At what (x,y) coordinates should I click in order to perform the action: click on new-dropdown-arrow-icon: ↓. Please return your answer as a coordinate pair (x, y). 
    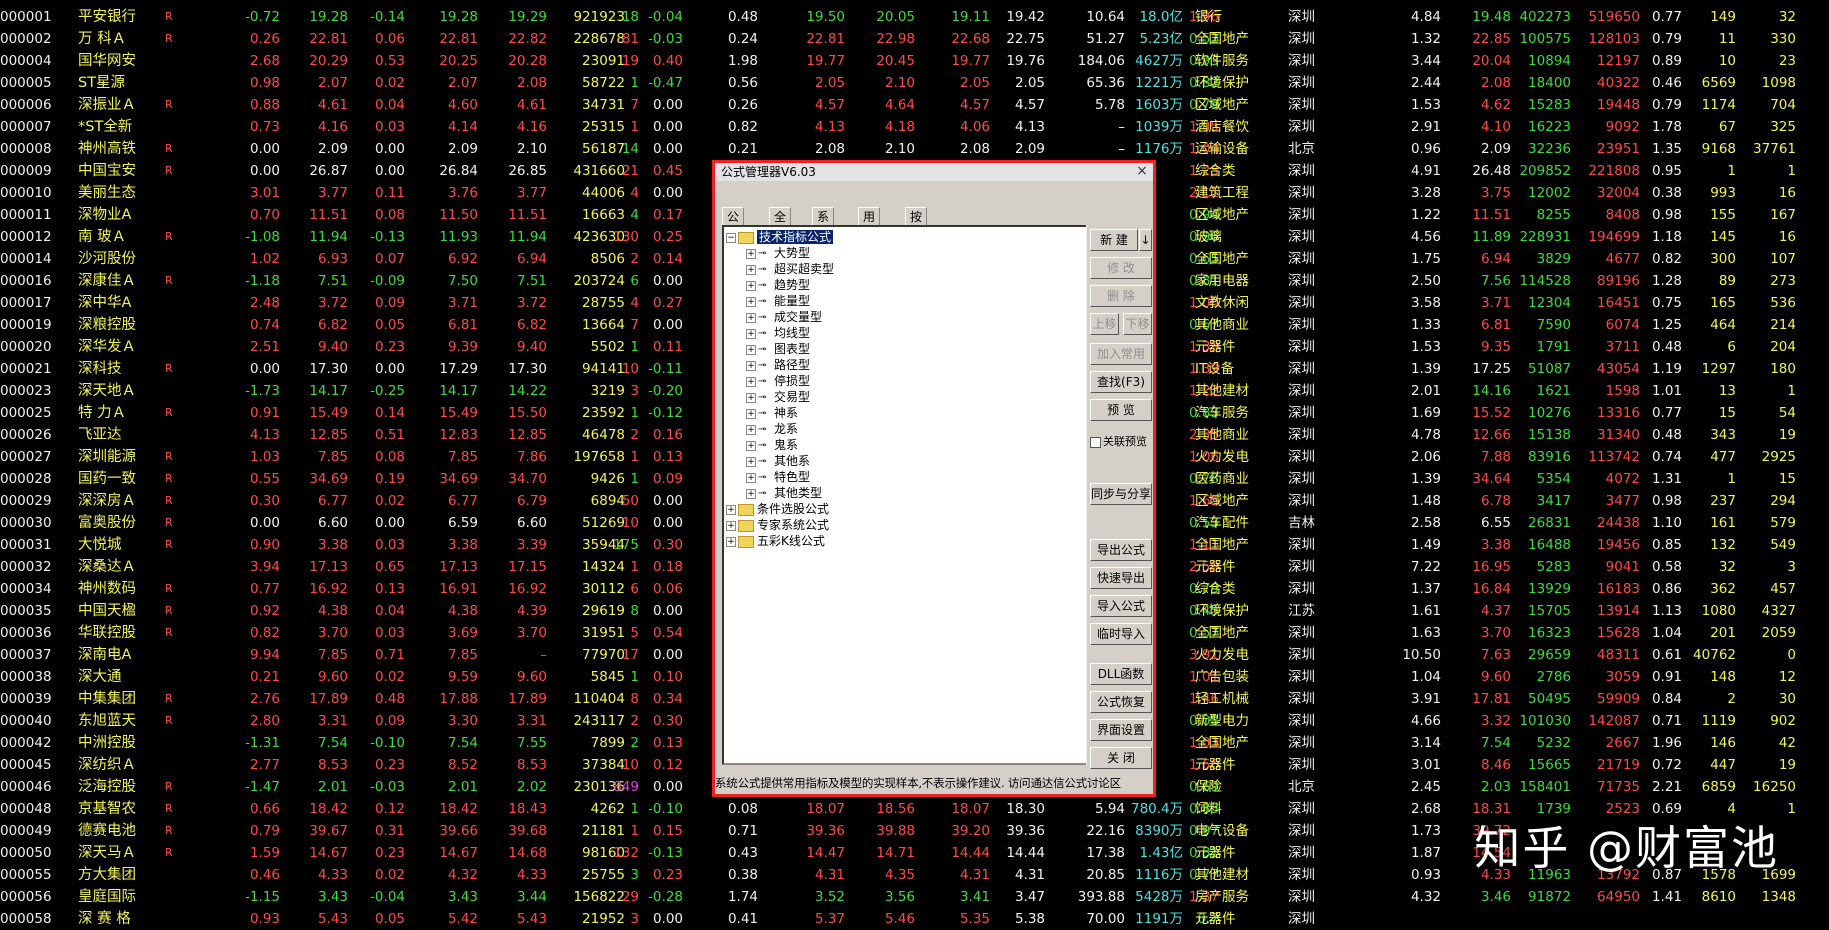
    Looking at the image, I should click on (1145, 240).